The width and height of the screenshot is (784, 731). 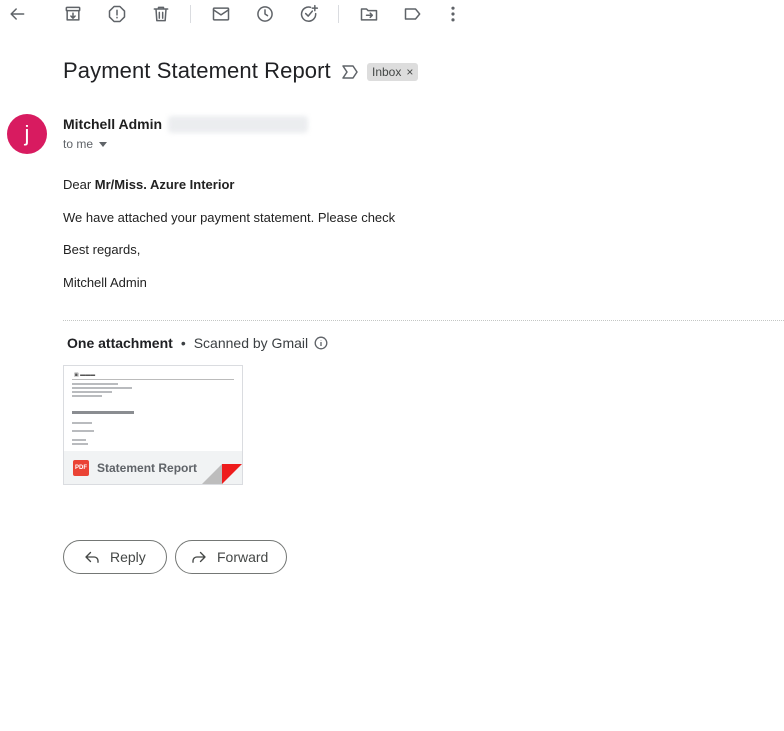 I want to click on attachment-filename: Statement Report, so click(x=147, y=467).